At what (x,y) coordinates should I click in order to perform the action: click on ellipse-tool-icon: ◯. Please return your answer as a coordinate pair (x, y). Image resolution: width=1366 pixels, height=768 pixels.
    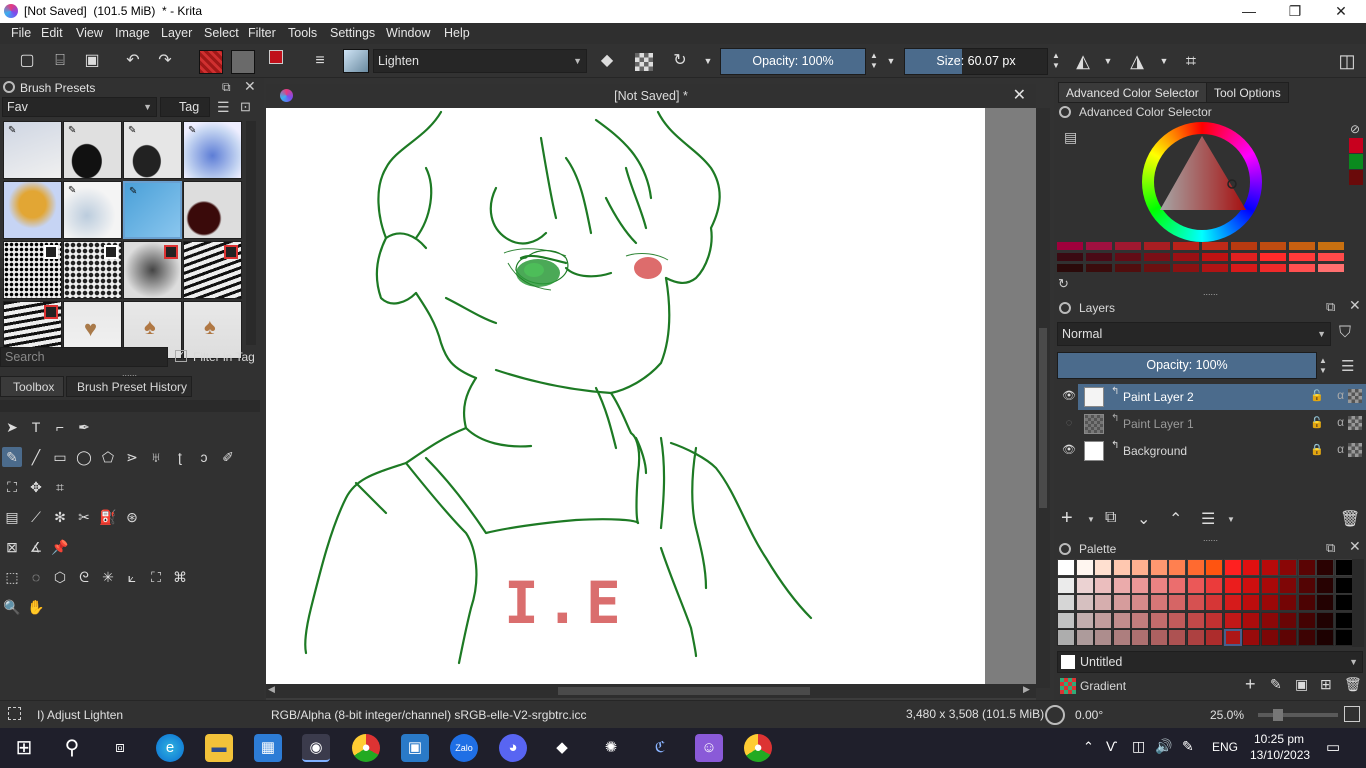
    Looking at the image, I should click on (84, 457).